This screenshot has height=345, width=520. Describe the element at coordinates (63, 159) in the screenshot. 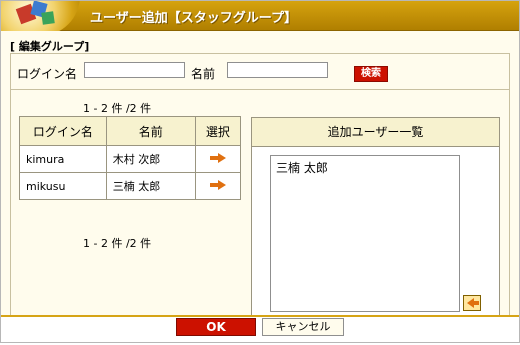

I see `row-login: kimura` at that location.